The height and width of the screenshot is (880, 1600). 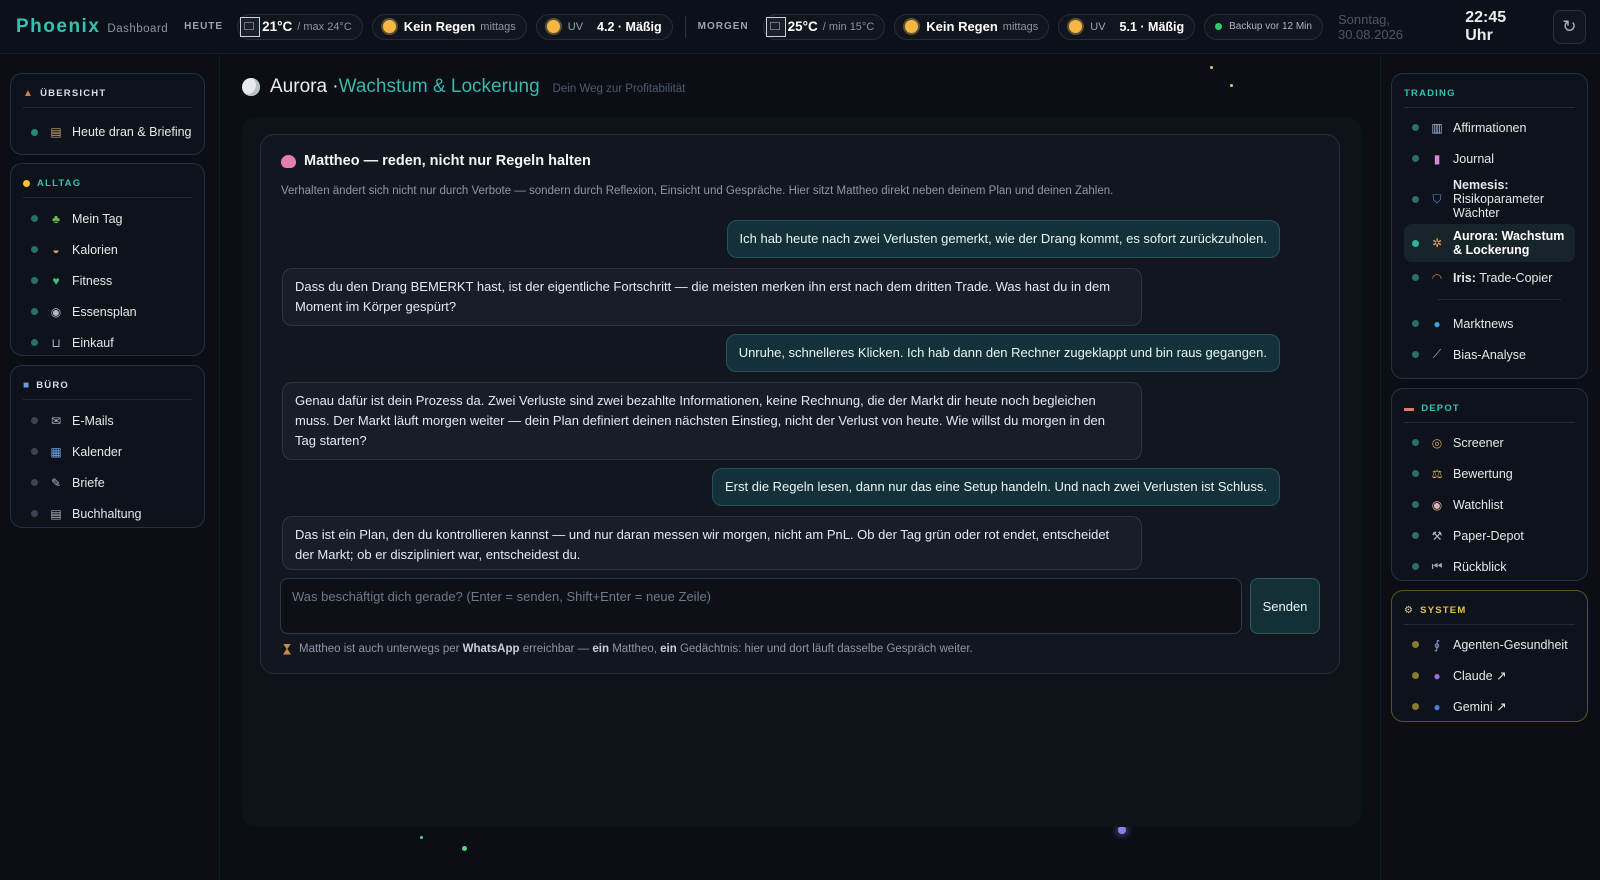 What do you see at coordinates (1437, 354) in the screenshot?
I see `trend-icon: ⟋` at bounding box center [1437, 354].